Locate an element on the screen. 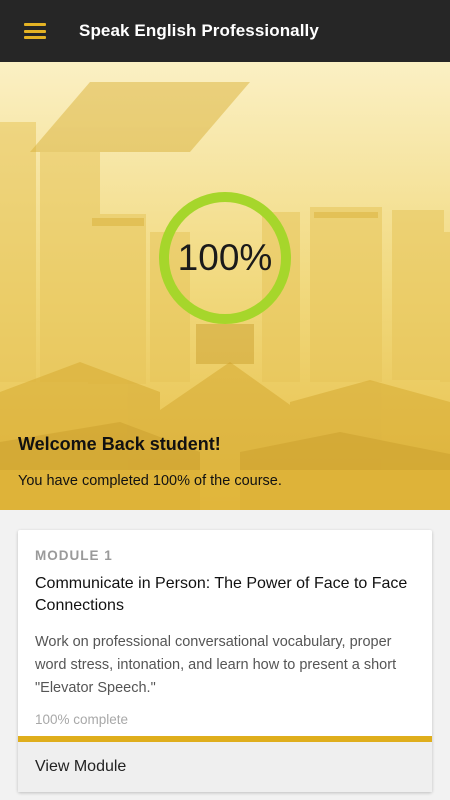  app-bar: Speak English Professionally is located at coordinates (225, 31).